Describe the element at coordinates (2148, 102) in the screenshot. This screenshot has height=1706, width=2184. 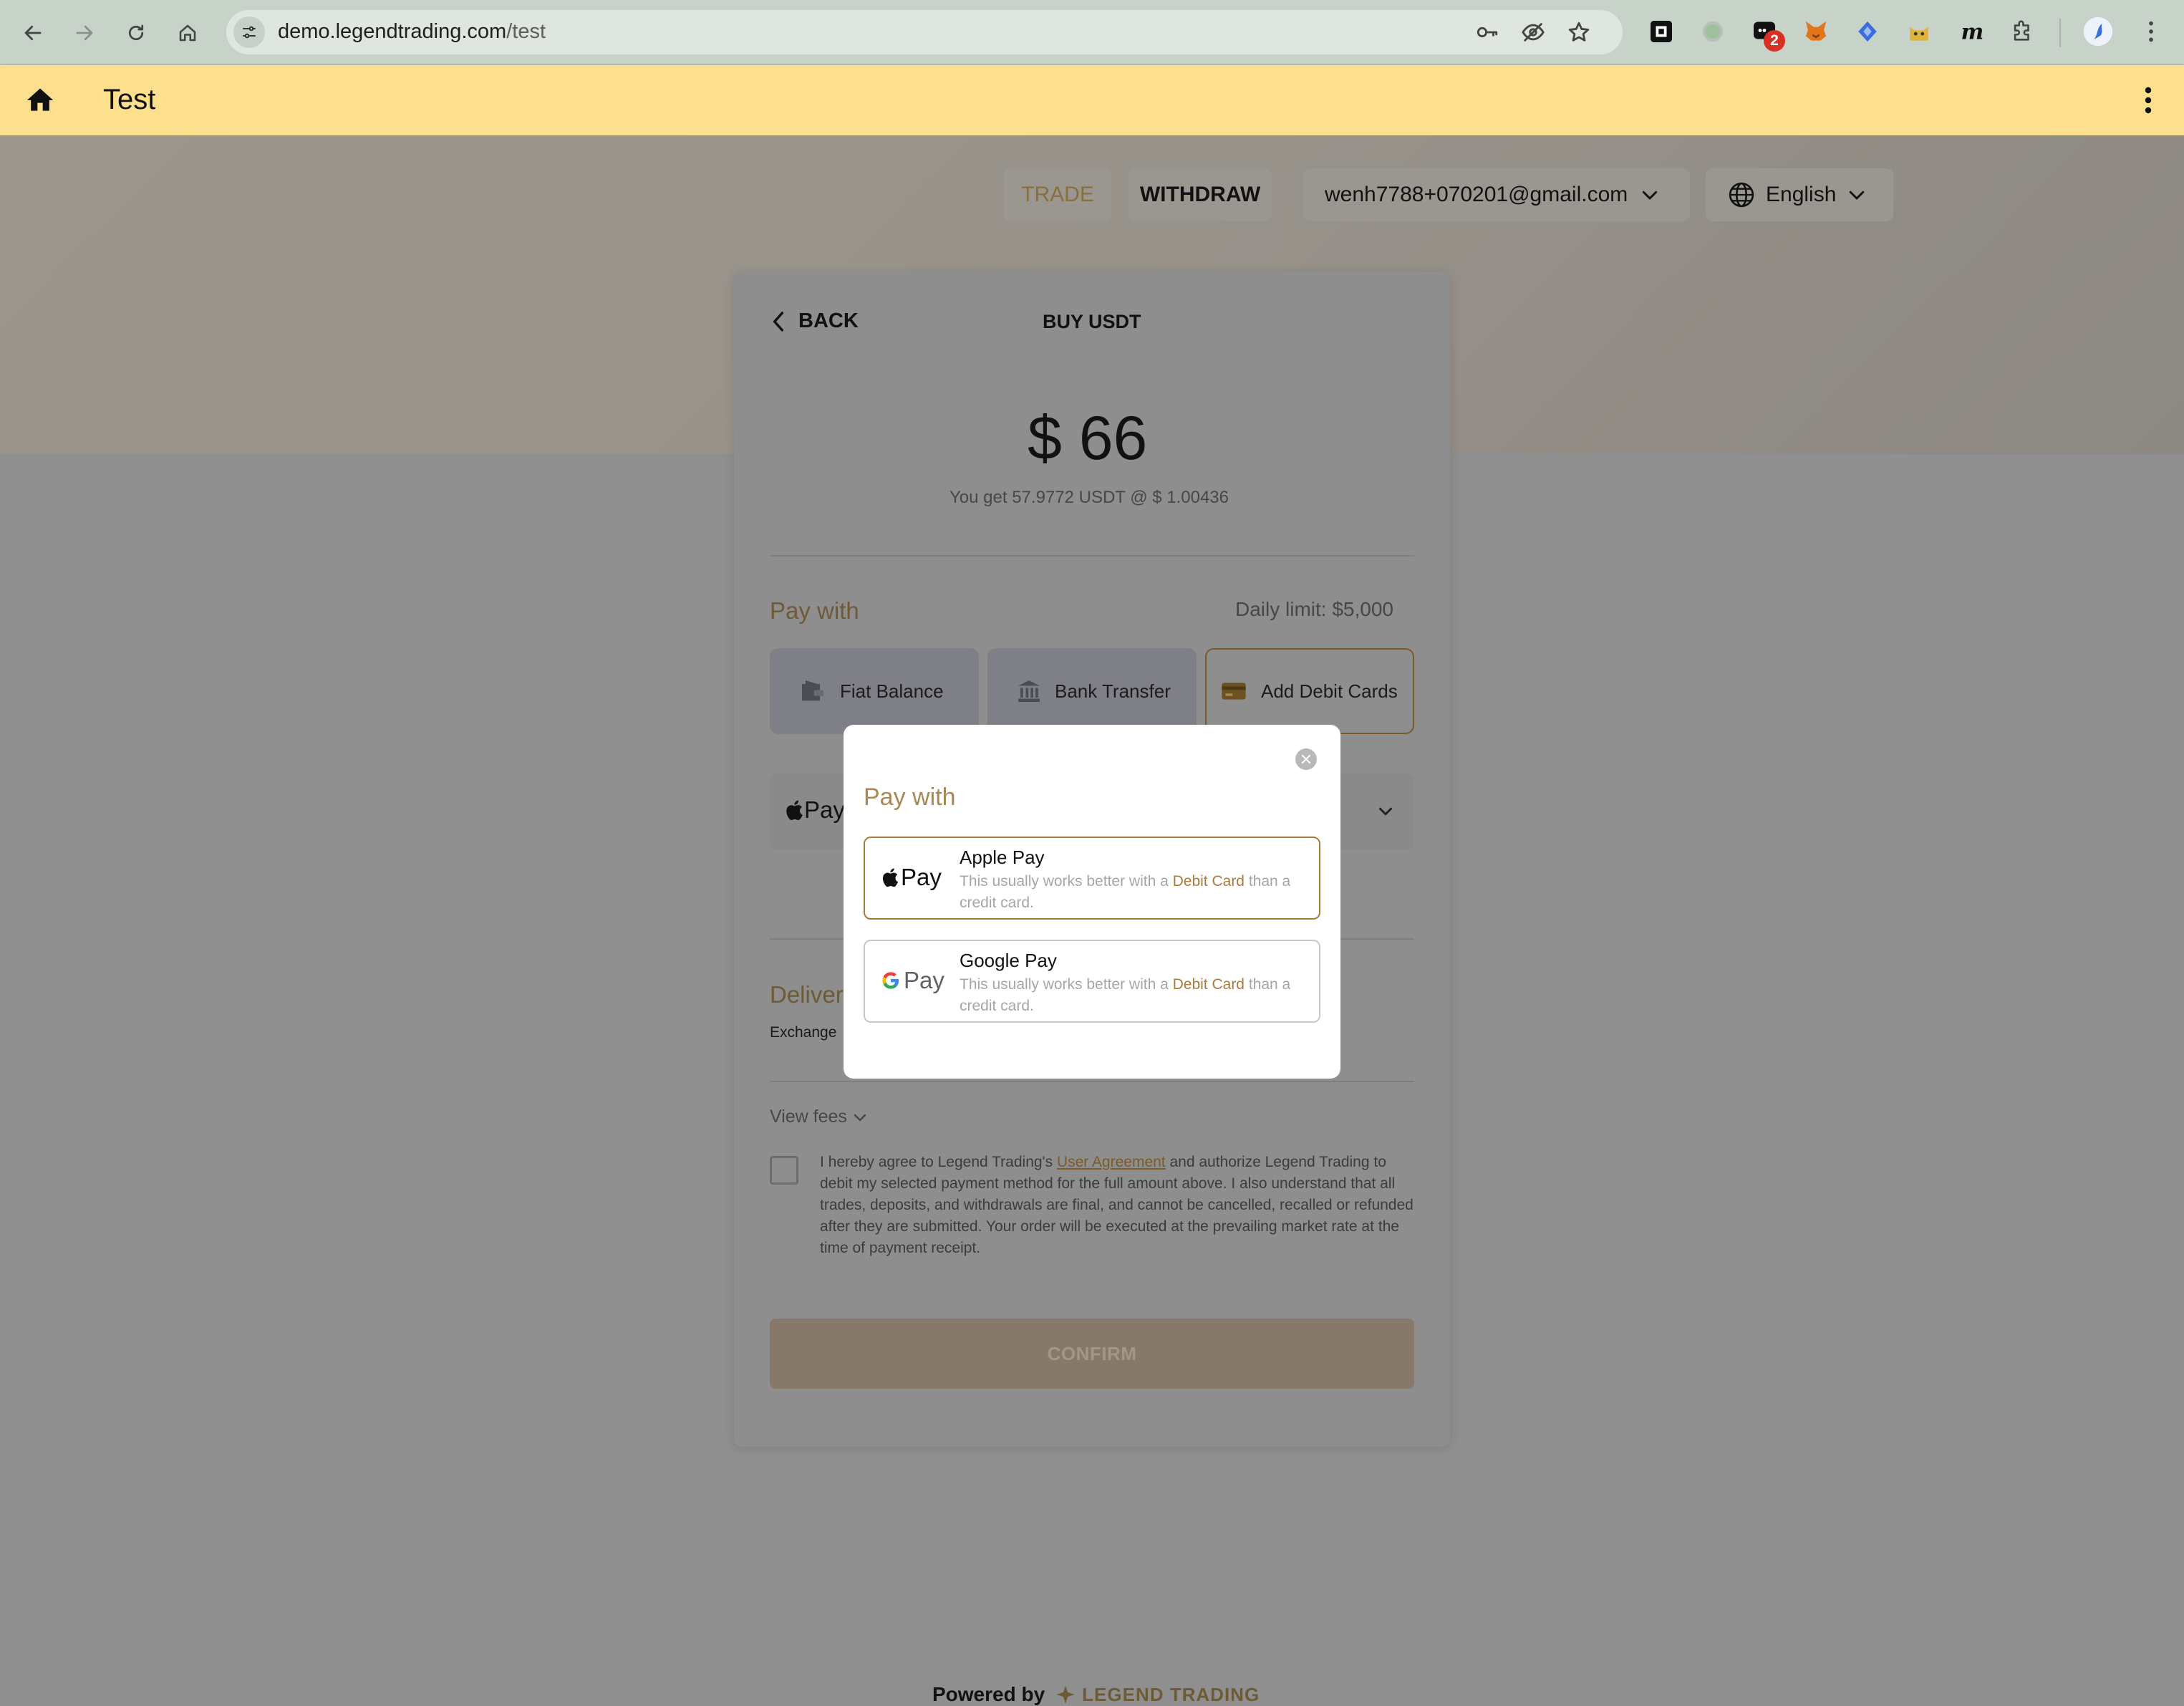
I see `more-vert-icon` at that location.